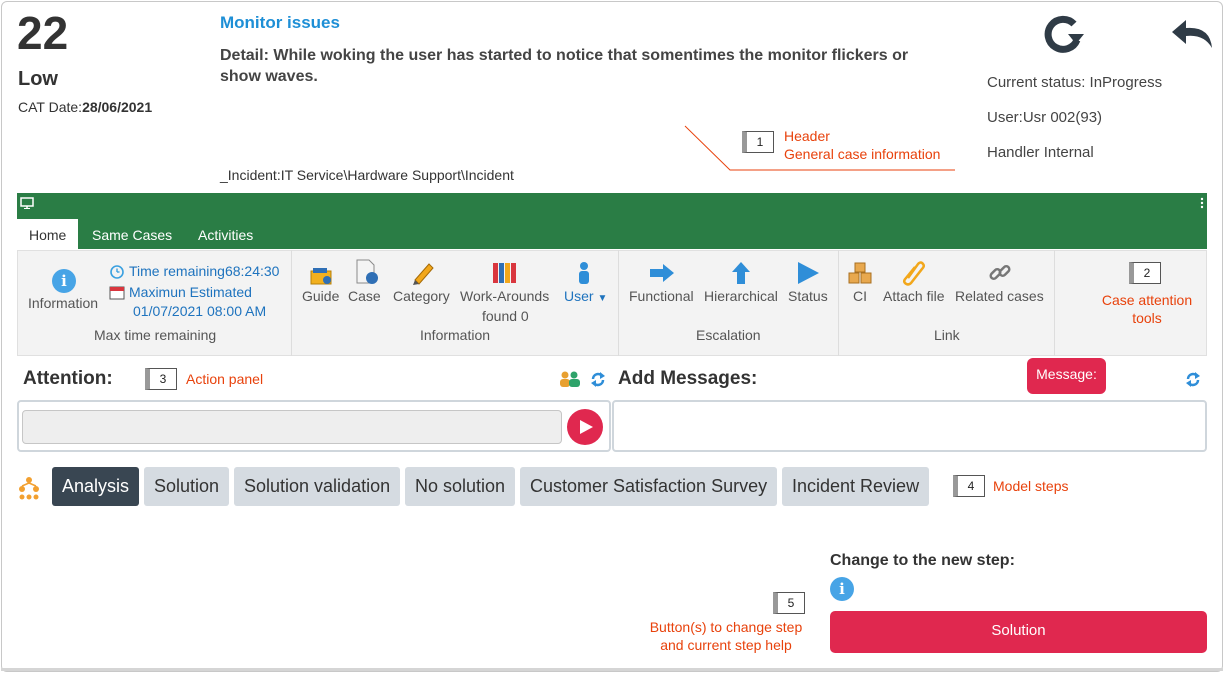 This screenshot has width=1224, height=673. What do you see at coordinates (570, 379) in the screenshot?
I see `users-group-icon` at bounding box center [570, 379].